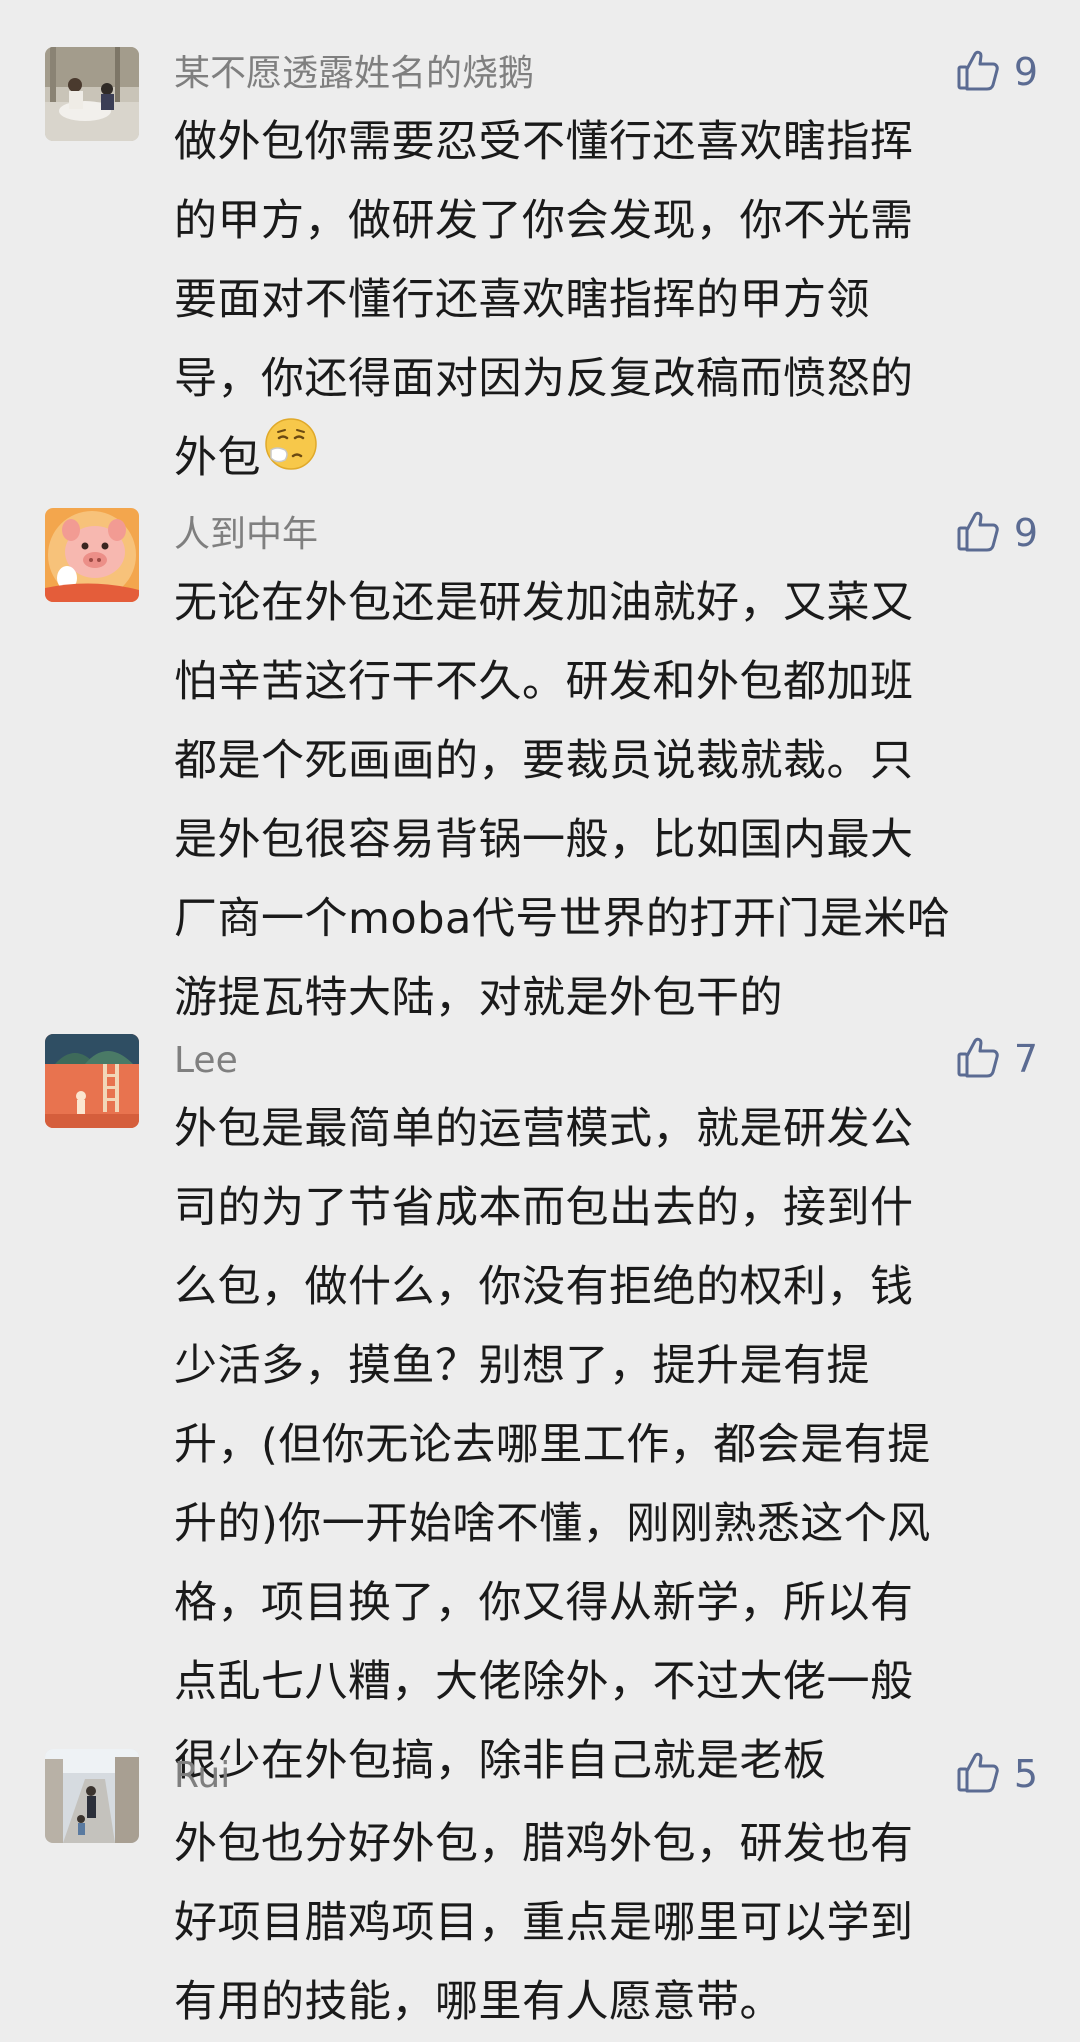  What do you see at coordinates (202, 1776) in the screenshot?
I see `username: Rui` at bounding box center [202, 1776].